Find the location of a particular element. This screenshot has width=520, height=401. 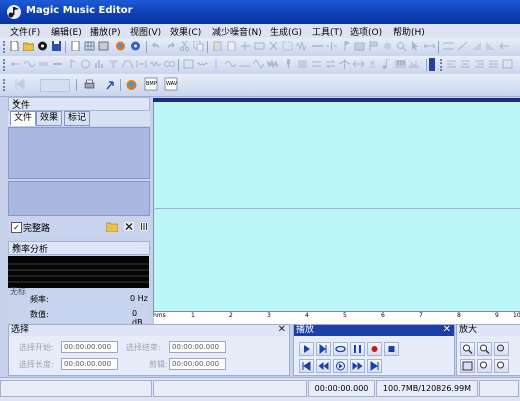

pause-button is located at coordinates (357, 349).